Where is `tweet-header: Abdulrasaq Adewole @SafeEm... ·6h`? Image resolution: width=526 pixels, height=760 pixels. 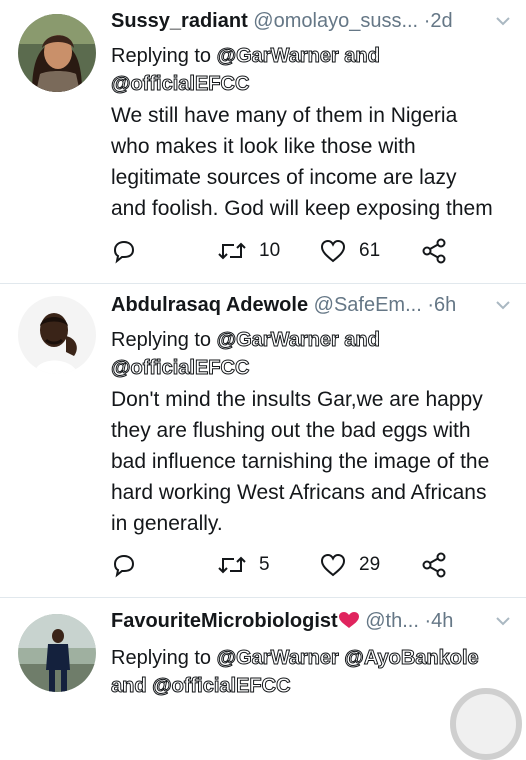
tweet-header: Abdulrasaq Adewole @SafeEm... ·6h is located at coordinates (312, 308).